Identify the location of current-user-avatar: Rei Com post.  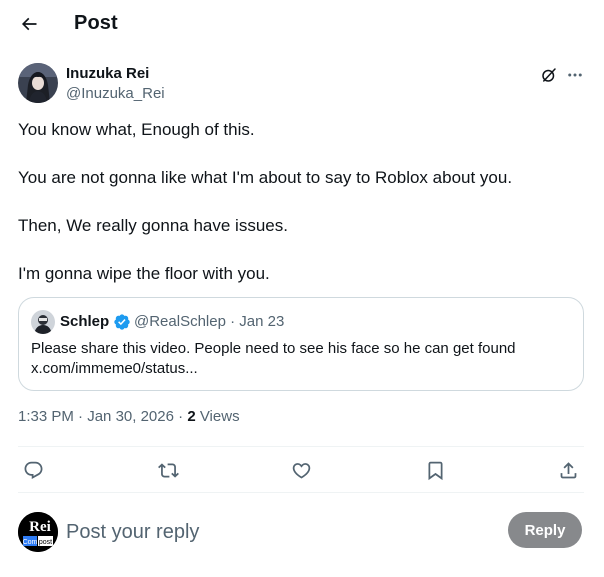
(38, 532).